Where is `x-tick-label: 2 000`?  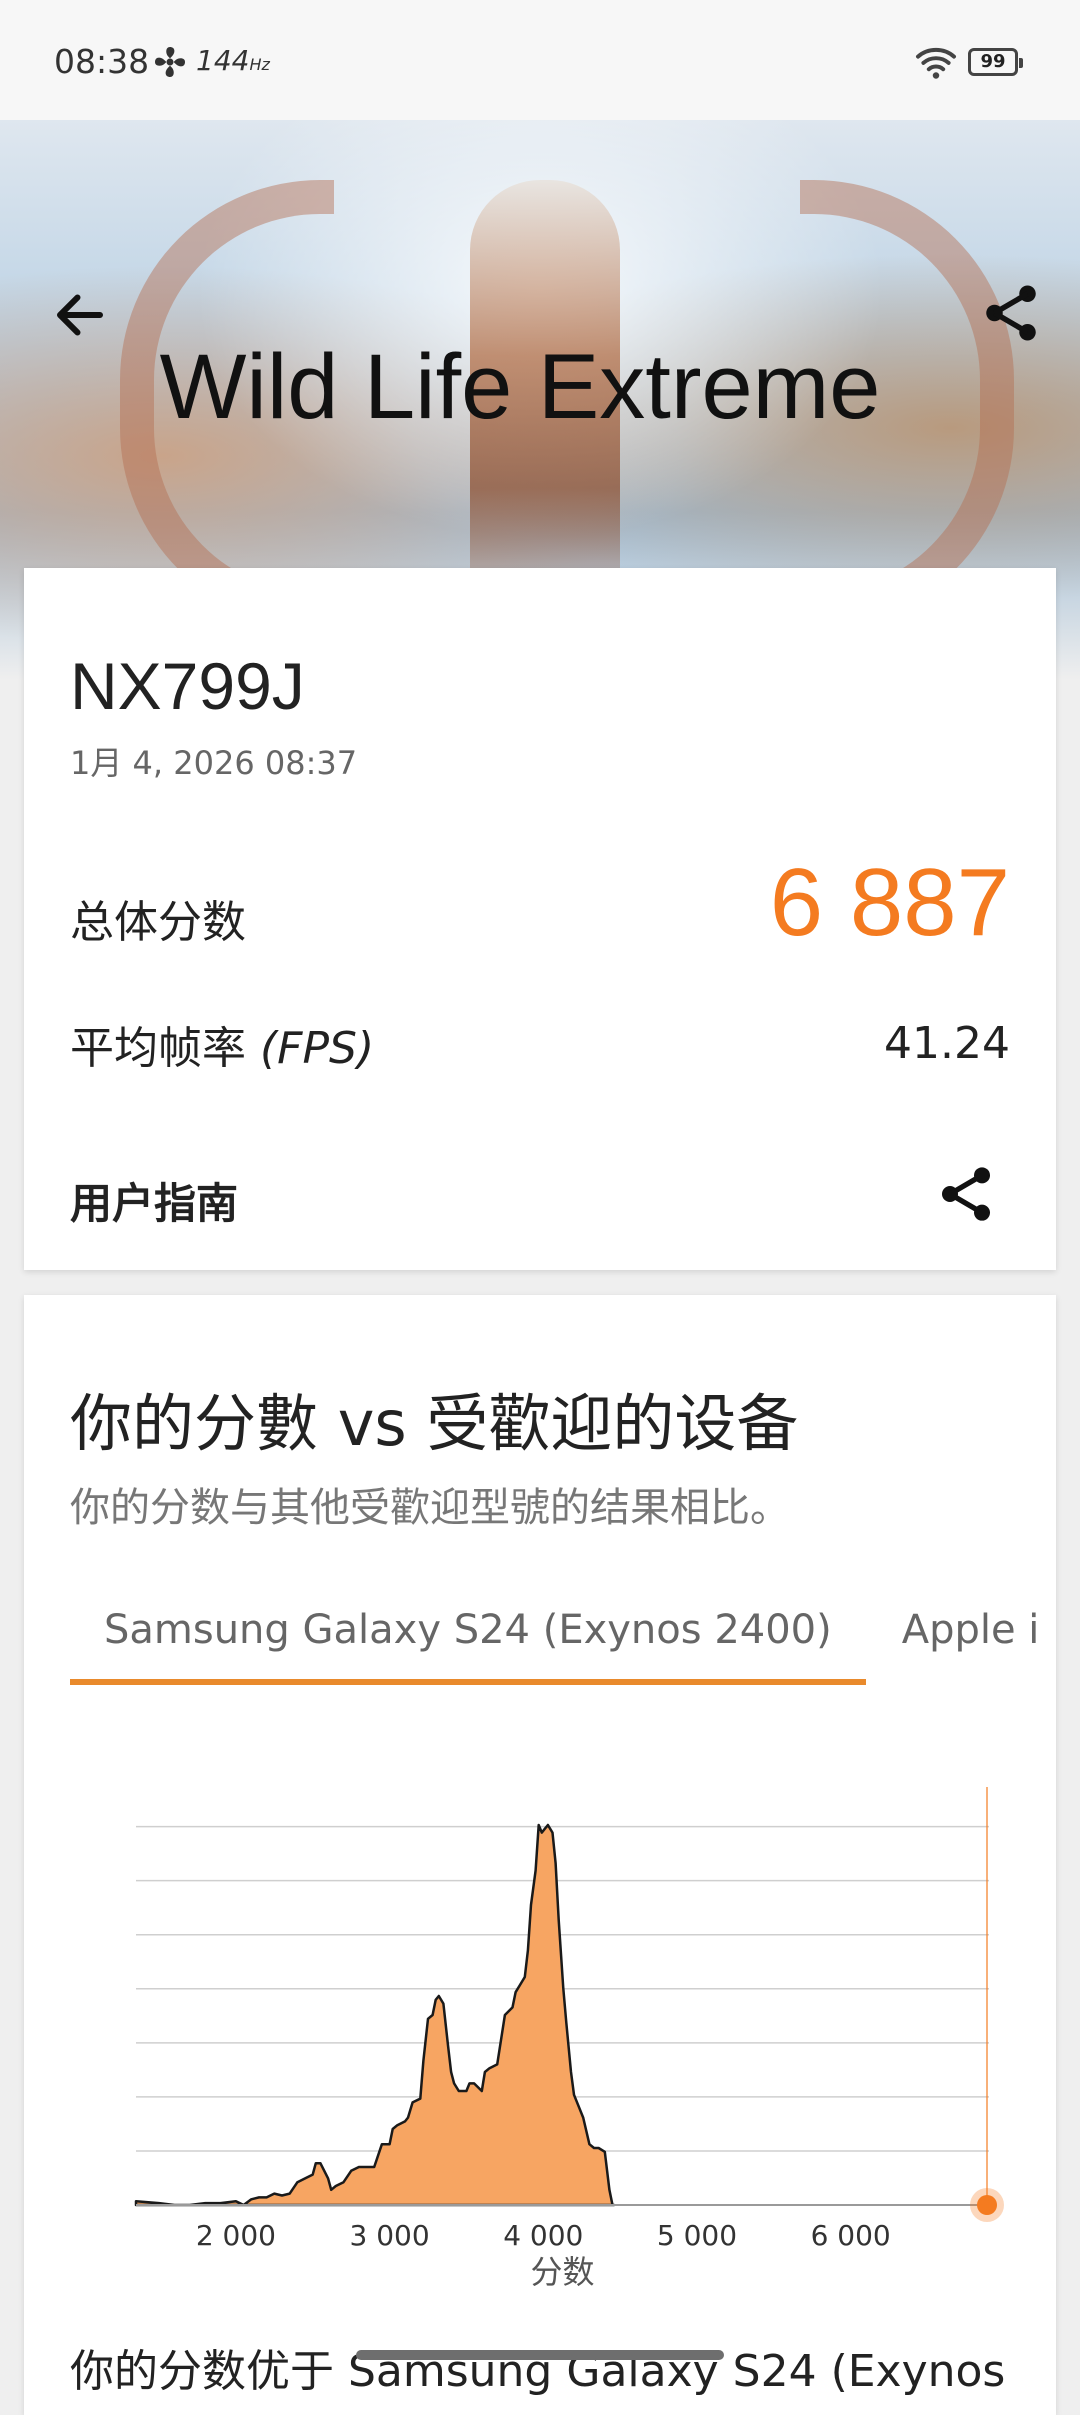
x-tick-label: 2 000 is located at coordinates (236, 2235).